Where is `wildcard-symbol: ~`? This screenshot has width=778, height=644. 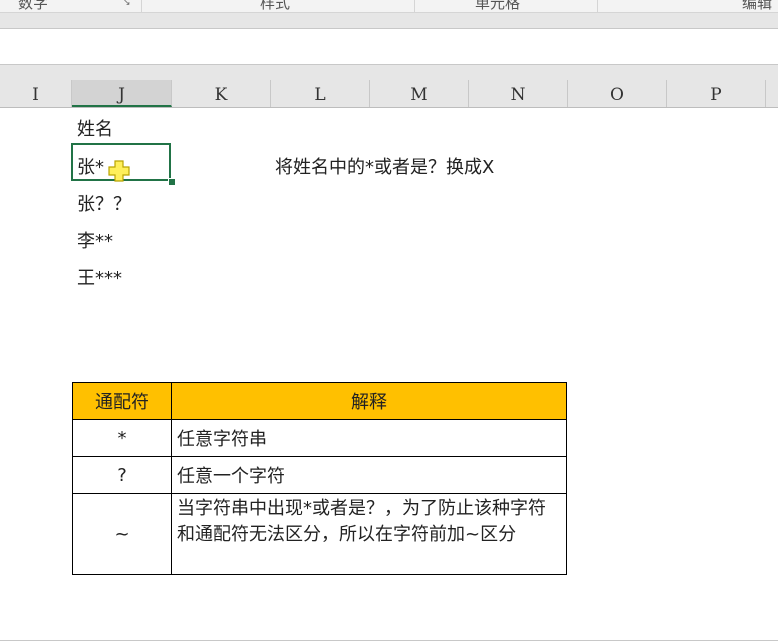
wildcard-symbol: ~ is located at coordinates (122, 534).